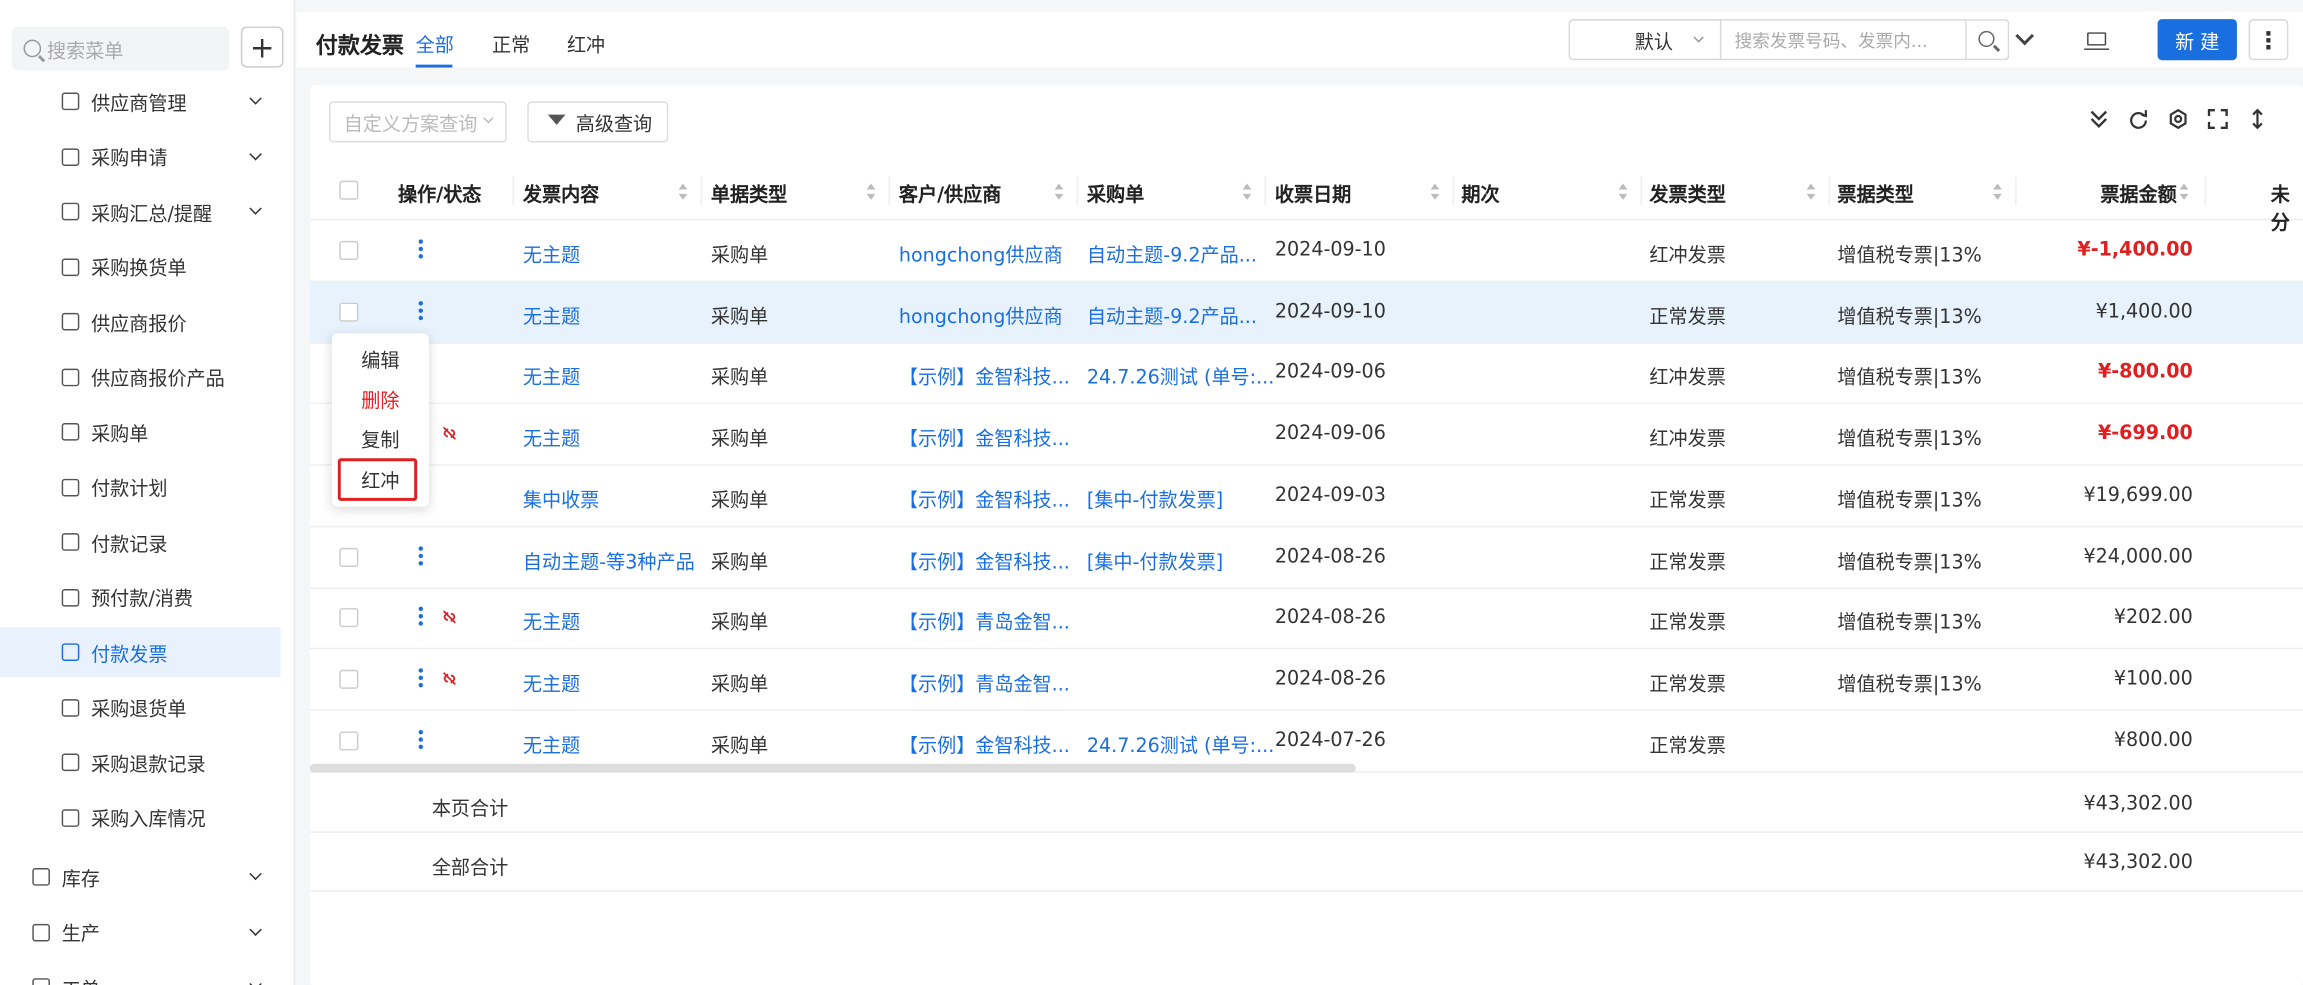 This screenshot has width=2303, height=985. What do you see at coordinates (140, 932) in the screenshot?
I see `sidebar-group: 生产` at bounding box center [140, 932].